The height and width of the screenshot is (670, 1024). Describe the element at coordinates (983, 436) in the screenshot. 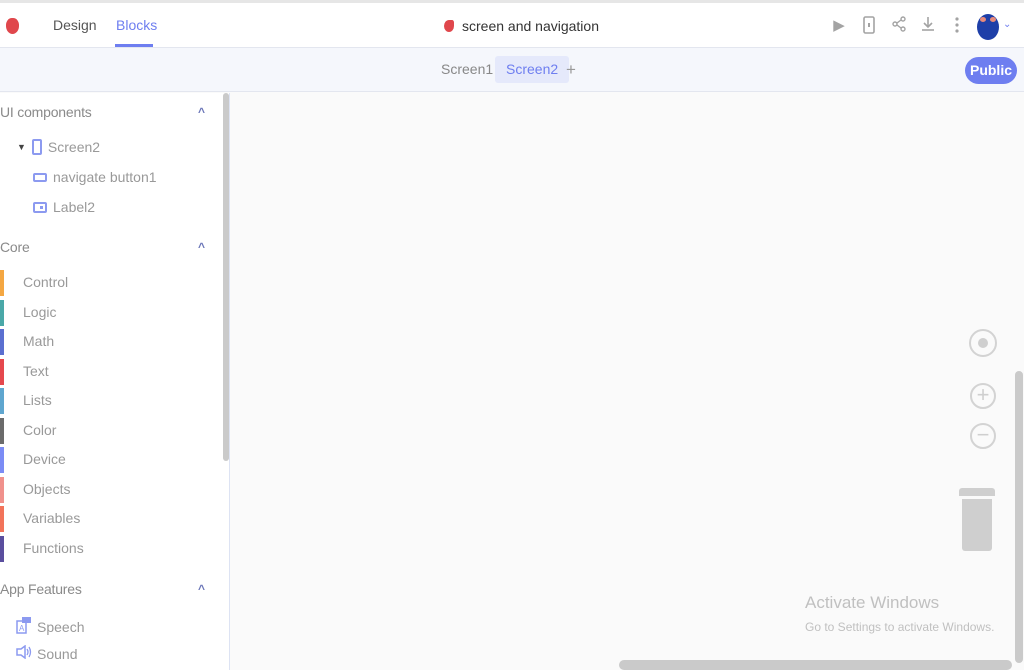

I see `zoom-out-icon: −` at that location.